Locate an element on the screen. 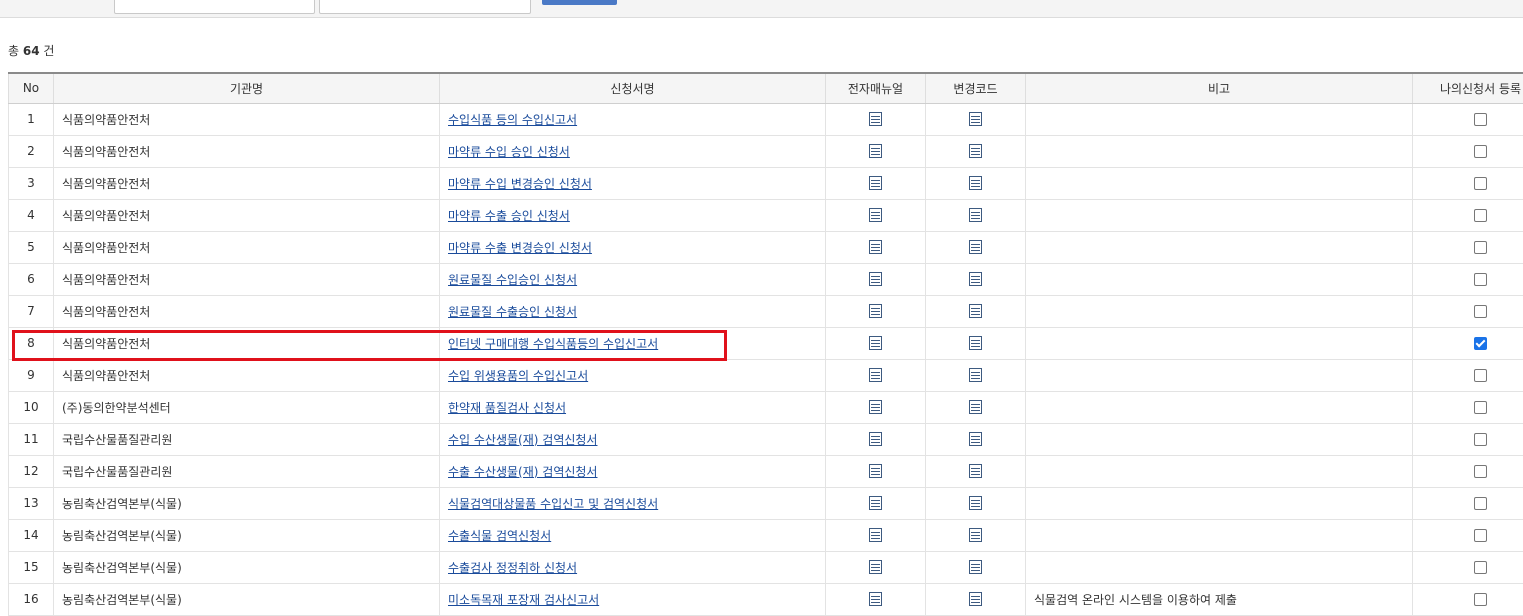  form-name-link: 수출검사 정정취하 신청서 is located at coordinates (512, 568).